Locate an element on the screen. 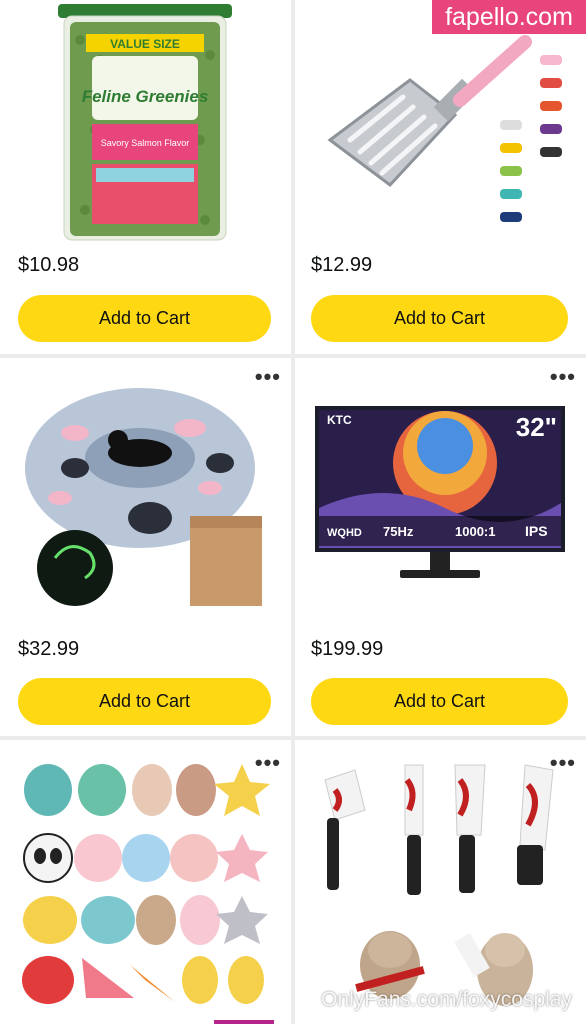  product-image-knife-toys is located at coordinates (440, 882).